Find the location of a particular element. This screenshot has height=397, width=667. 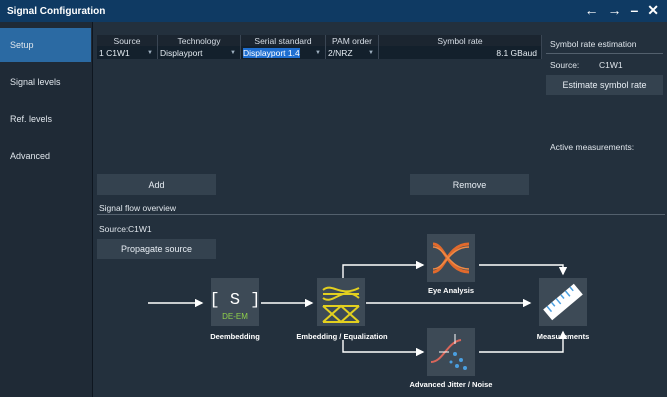

eye-analysis-block is located at coordinates (451, 258).